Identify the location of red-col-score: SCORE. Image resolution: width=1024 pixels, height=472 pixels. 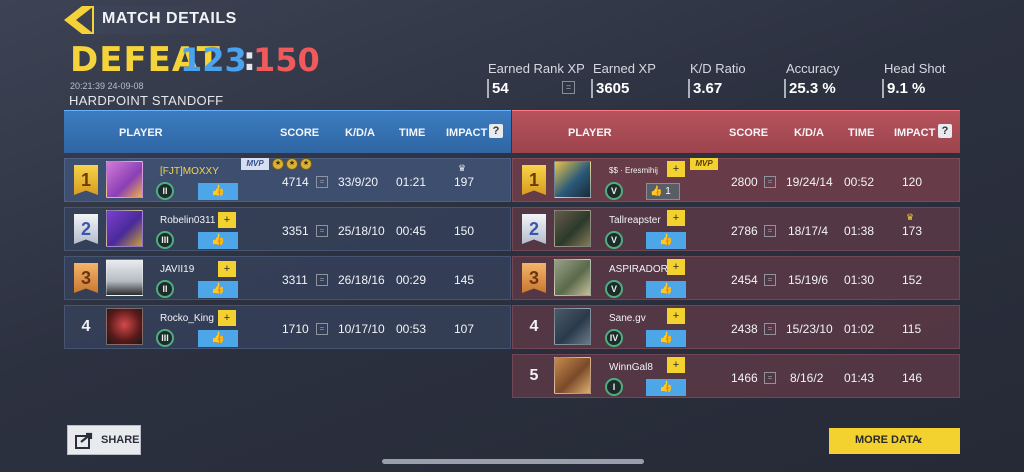
(749, 133).